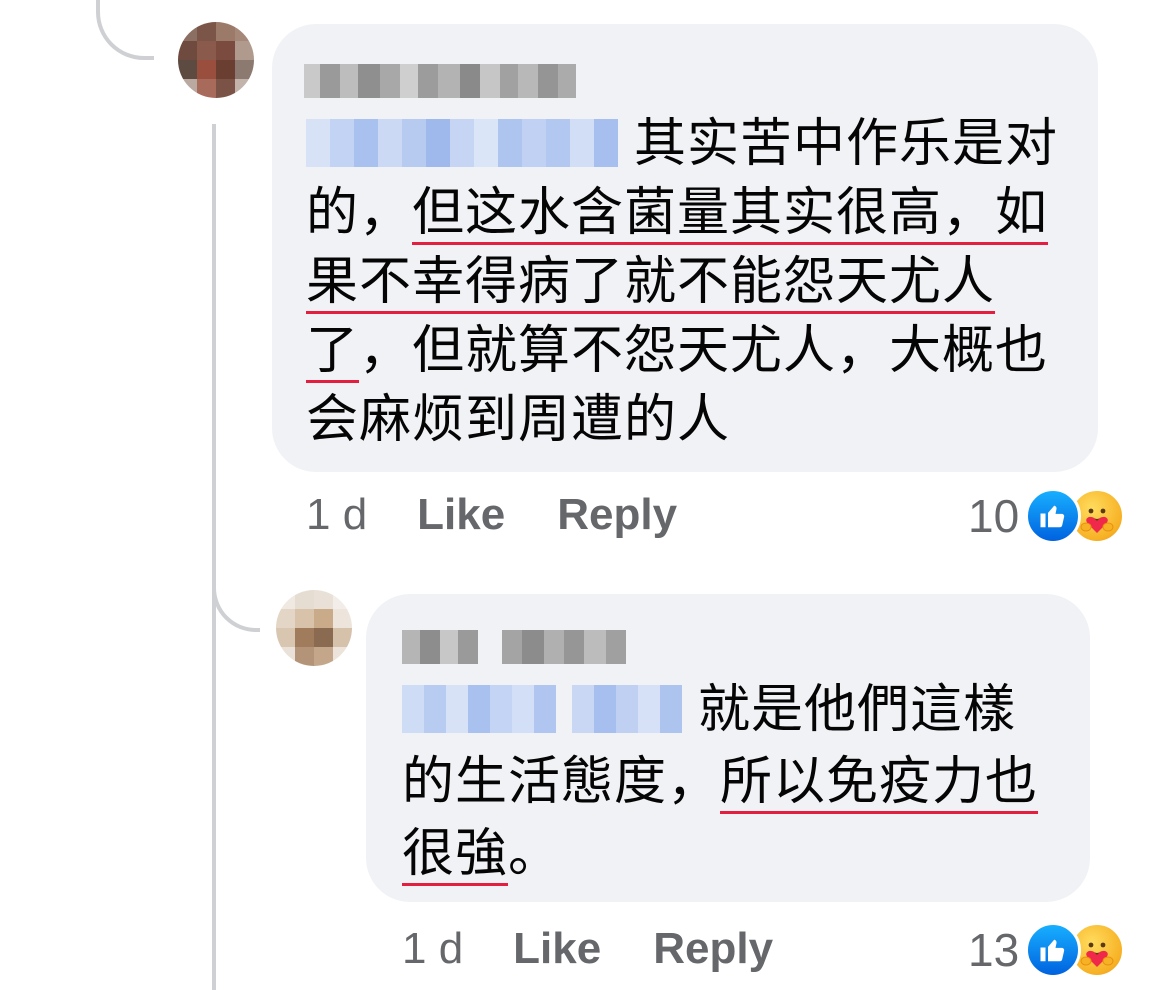 This screenshot has width=1169, height=990. I want to click on thread-connector-vertical, so click(214, 557).